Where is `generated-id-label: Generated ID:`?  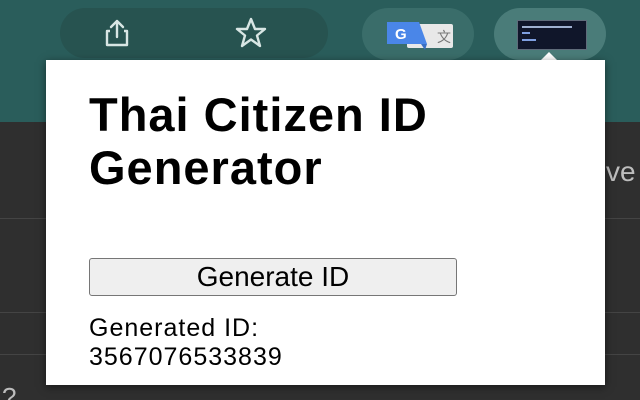
generated-id-label: Generated ID: is located at coordinates (174, 328).